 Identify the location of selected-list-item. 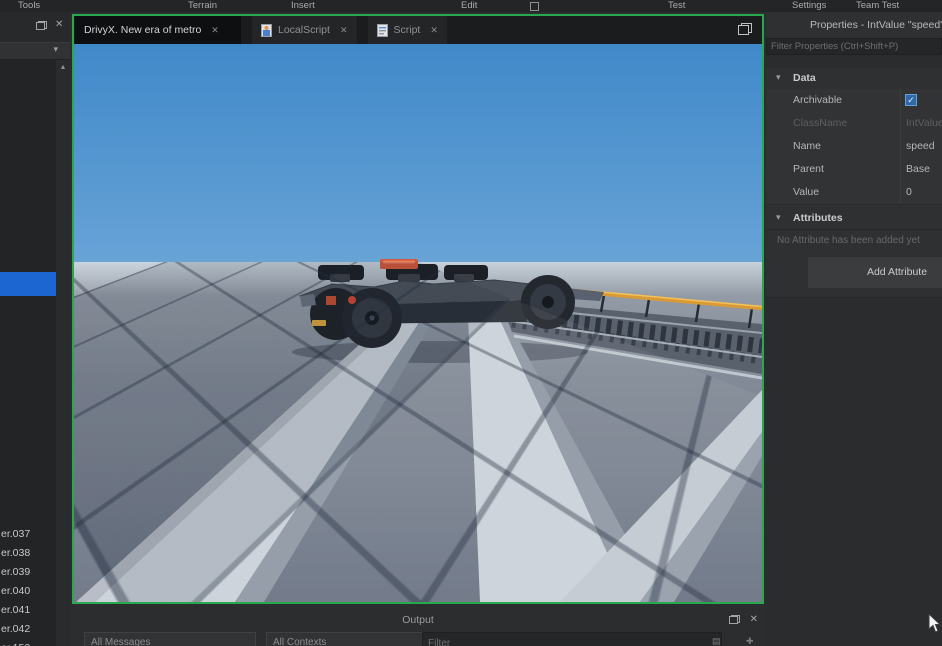
(28, 284).